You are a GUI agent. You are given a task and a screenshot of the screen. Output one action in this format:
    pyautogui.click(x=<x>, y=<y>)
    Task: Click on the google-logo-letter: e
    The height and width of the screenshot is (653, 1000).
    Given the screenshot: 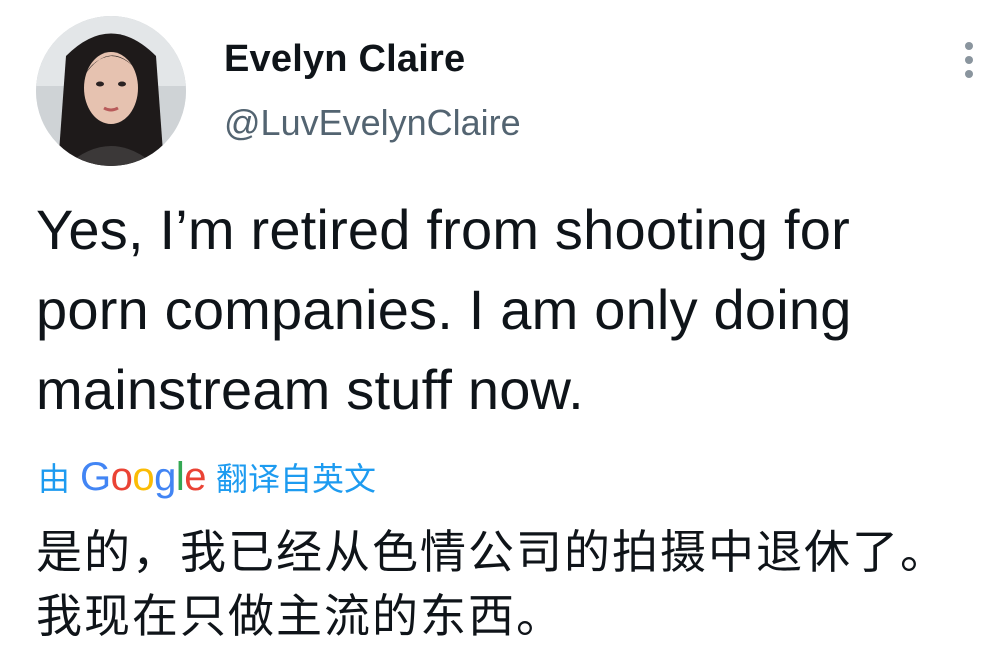 What is the action you would take?
    pyautogui.click(x=195, y=476)
    